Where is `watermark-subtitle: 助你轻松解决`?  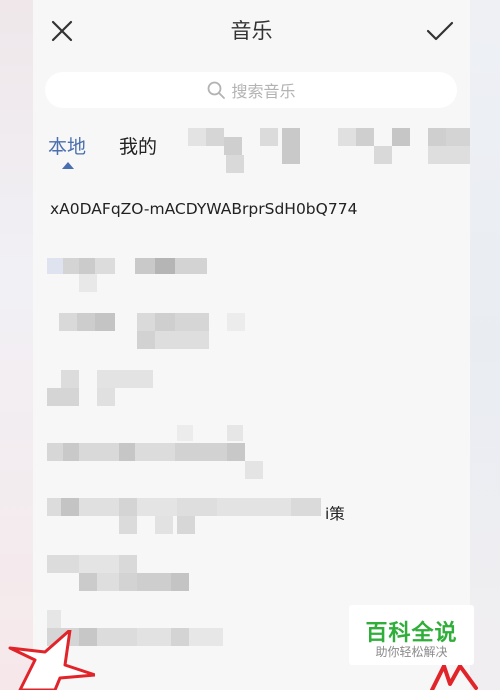 watermark-subtitle: 助你轻松解决 is located at coordinates (411, 652).